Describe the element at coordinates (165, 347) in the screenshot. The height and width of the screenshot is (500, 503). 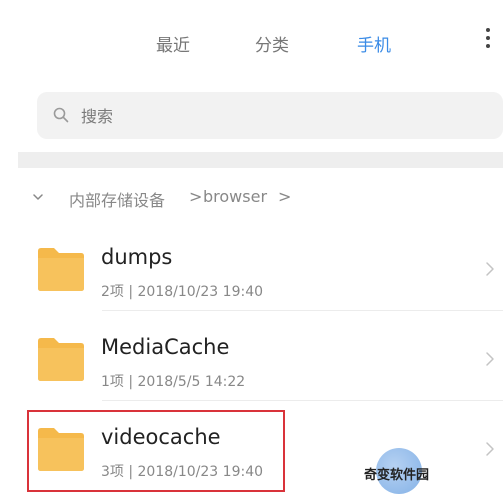
I see `folder-name: MediaCache` at that location.